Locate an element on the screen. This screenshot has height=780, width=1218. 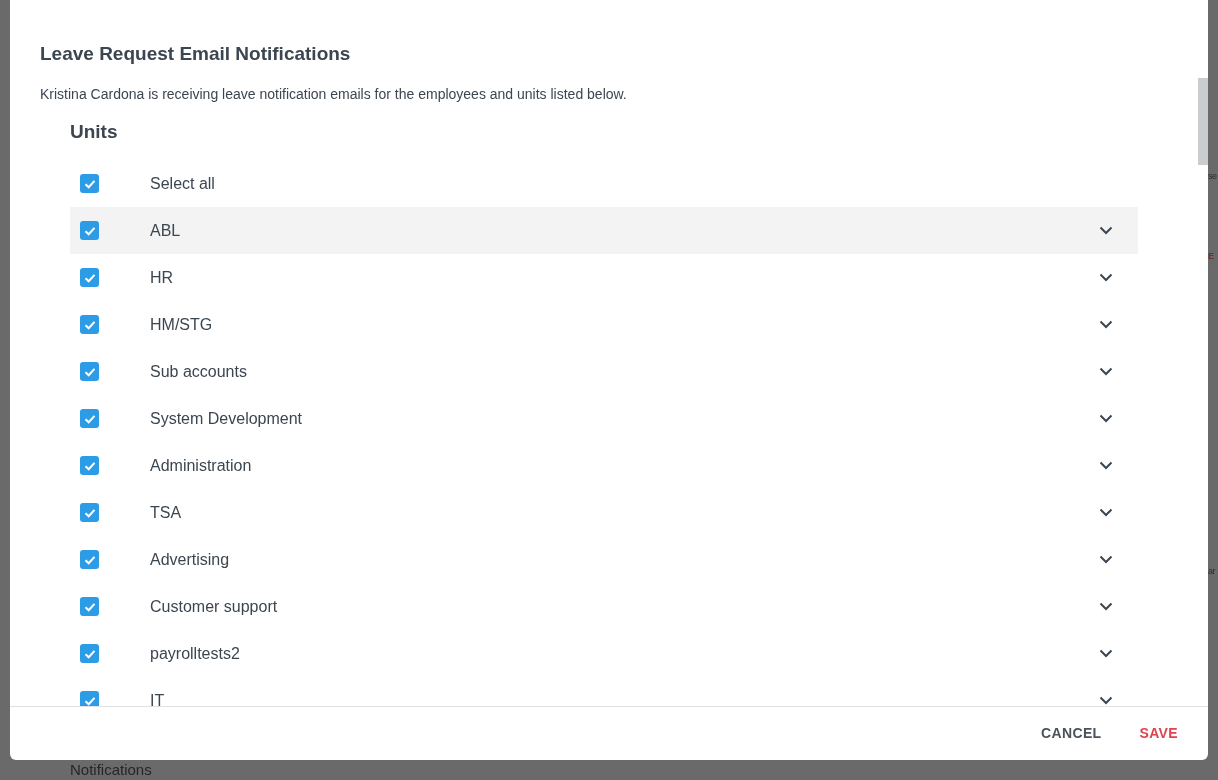
section-heading: Units is located at coordinates (94, 132).